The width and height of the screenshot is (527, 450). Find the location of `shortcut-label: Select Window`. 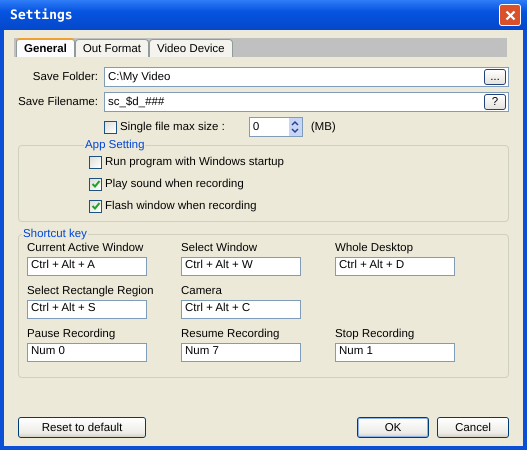

shortcut-label: Select Window is located at coordinates (219, 248).